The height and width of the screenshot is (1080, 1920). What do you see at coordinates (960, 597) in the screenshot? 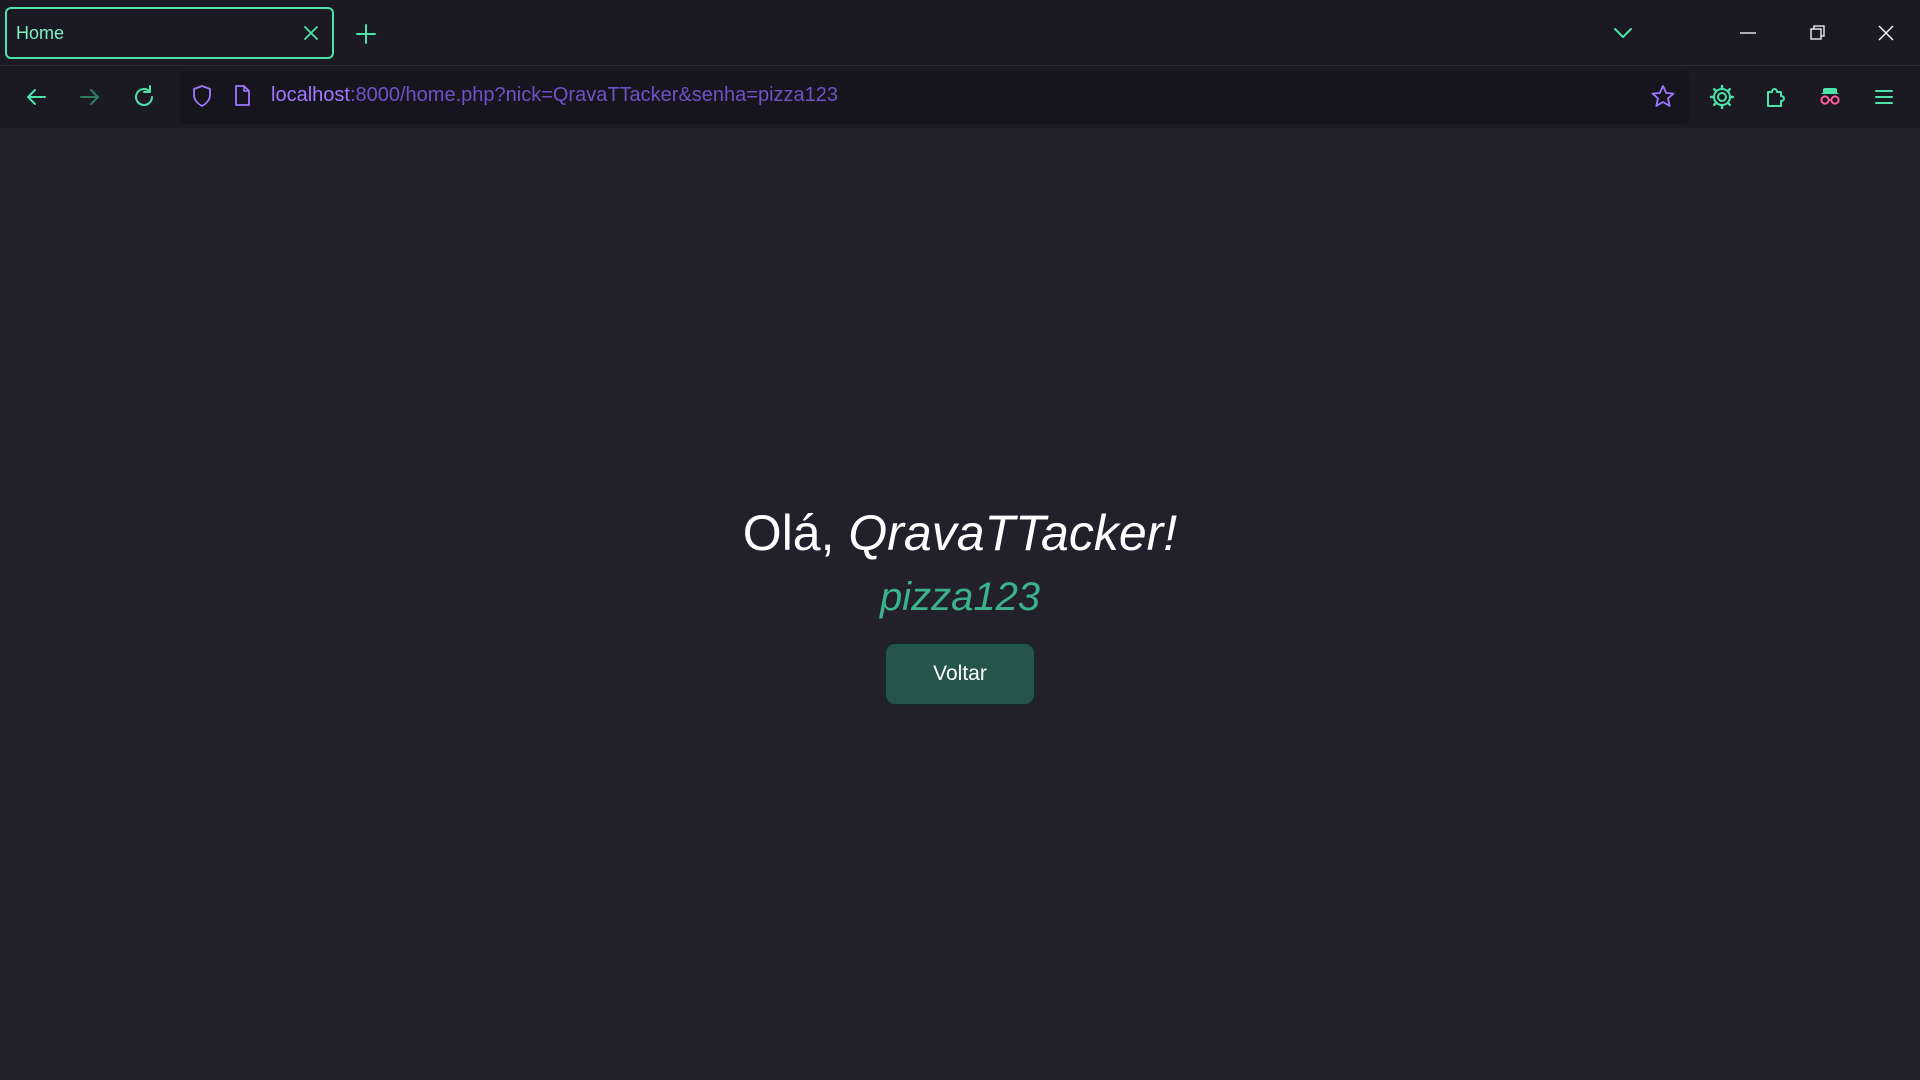
I see `password-text: pizza123` at bounding box center [960, 597].